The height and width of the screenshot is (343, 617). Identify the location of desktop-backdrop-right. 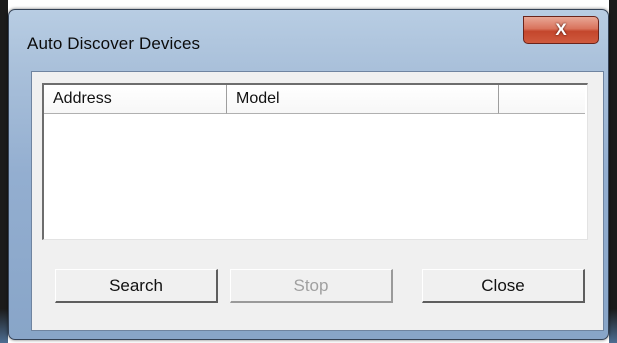
(613, 171).